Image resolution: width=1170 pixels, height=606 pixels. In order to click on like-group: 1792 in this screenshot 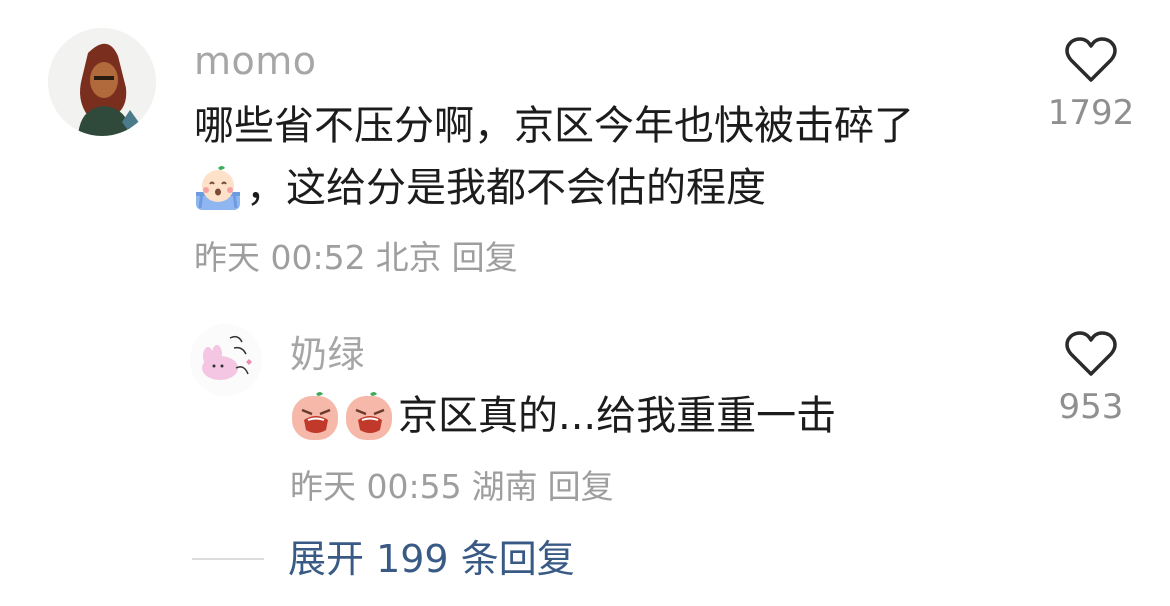, I will do `click(1091, 83)`.